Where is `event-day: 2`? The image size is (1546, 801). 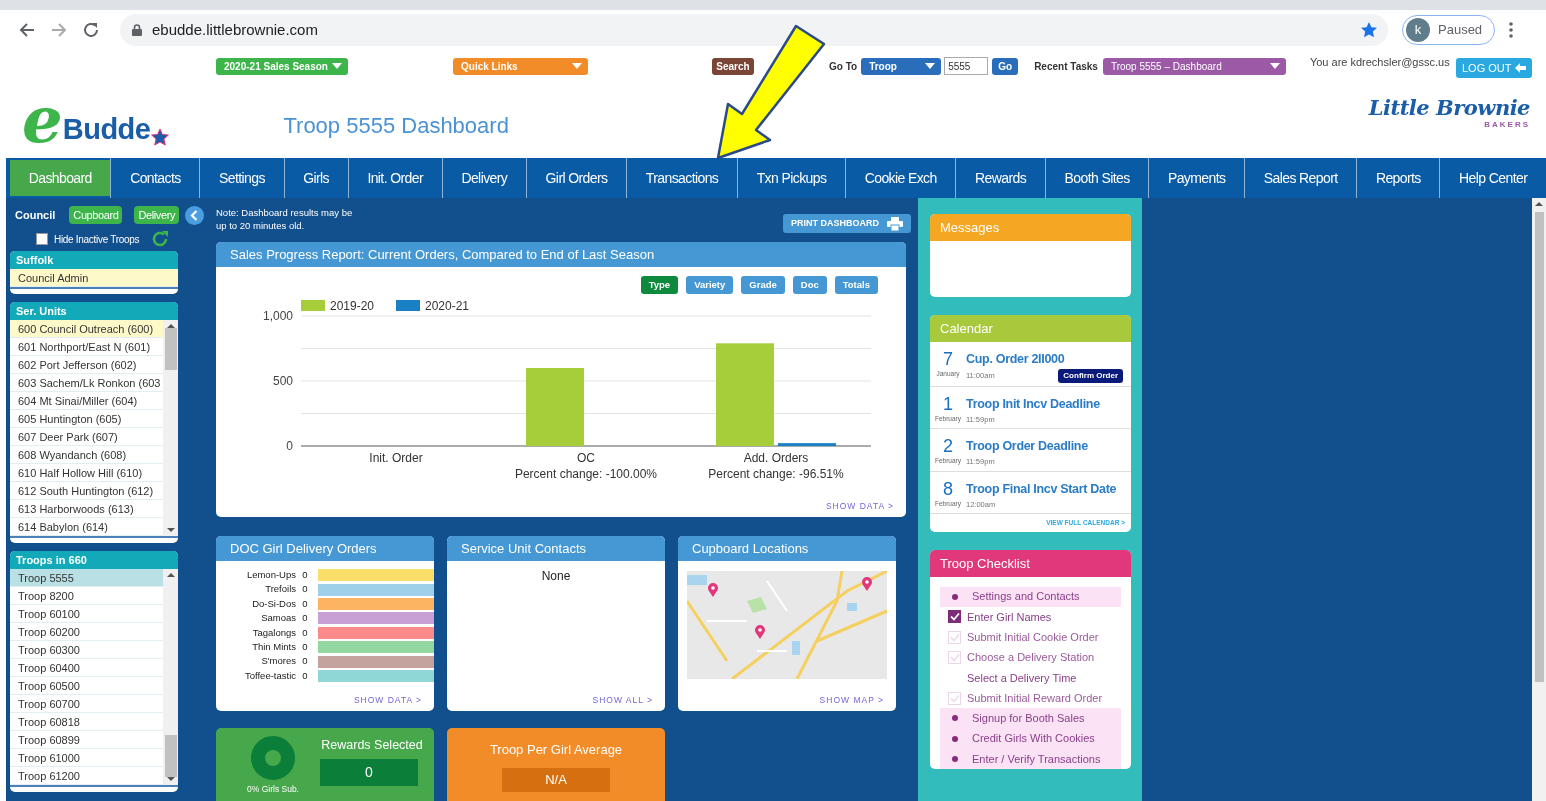
event-day: 2 is located at coordinates (948, 447).